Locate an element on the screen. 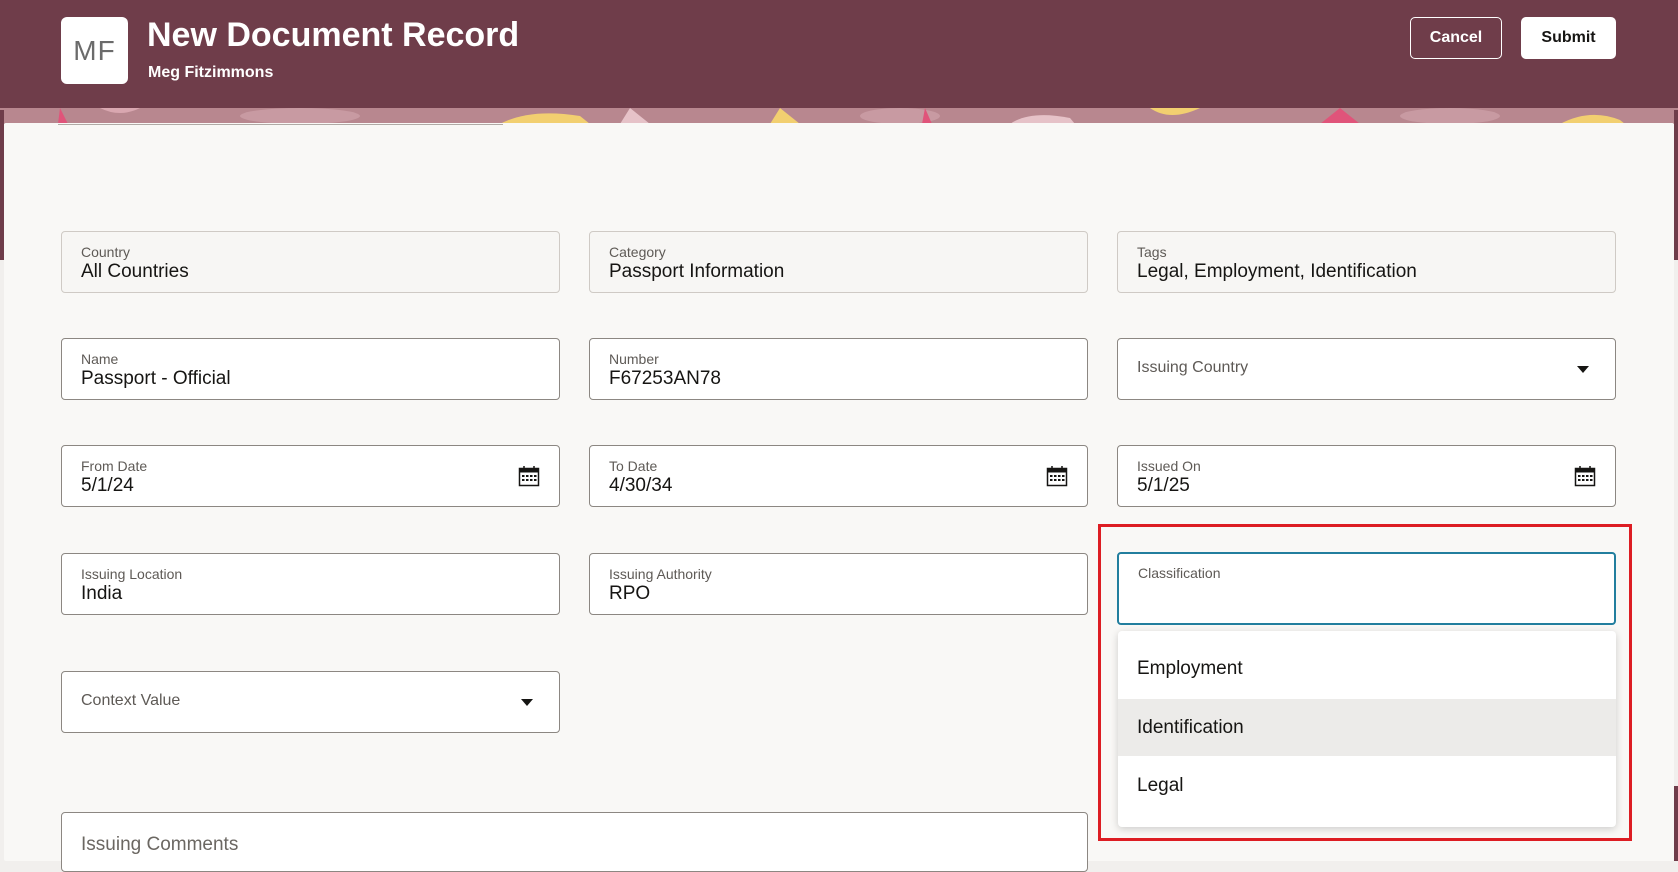  to-date-value: 4/30/34 is located at coordinates (640, 486).